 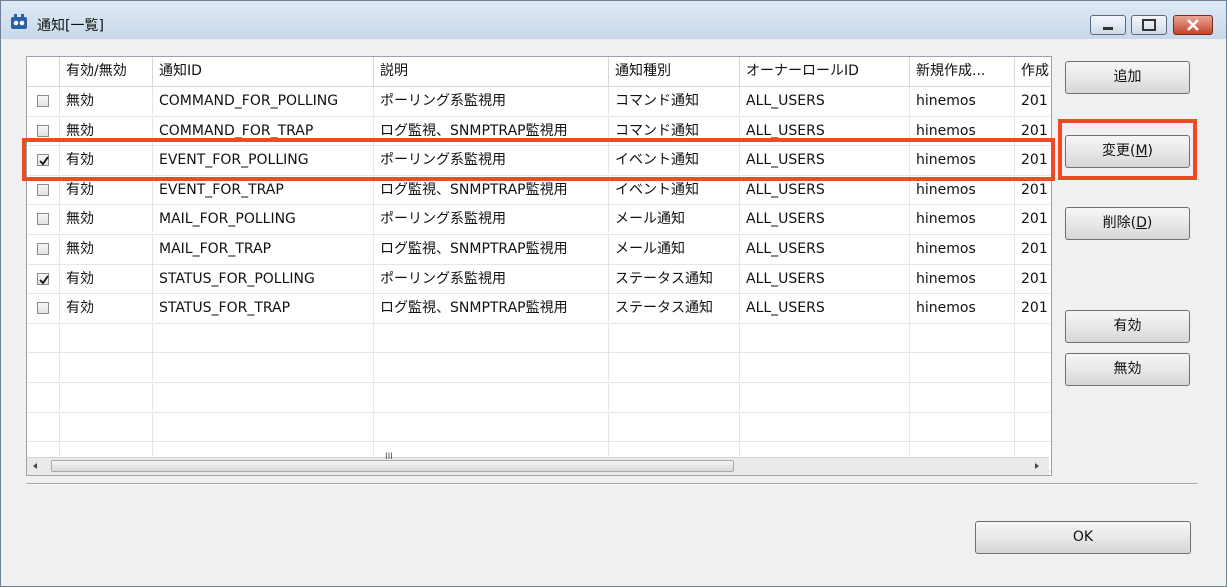 I want to click on maximize-icon, so click(x=1149, y=25).